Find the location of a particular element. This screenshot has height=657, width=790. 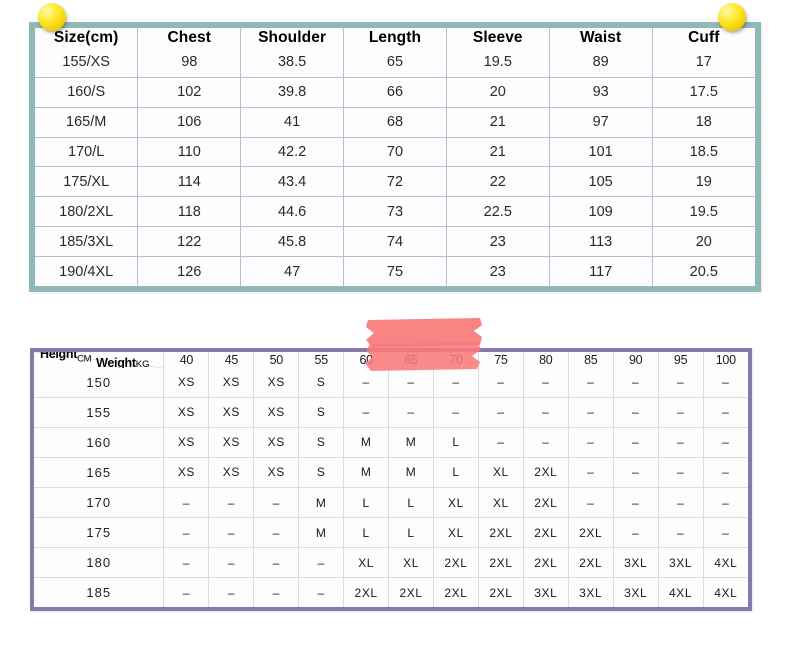

cuff-value: 18.5 is located at coordinates (703, 152).